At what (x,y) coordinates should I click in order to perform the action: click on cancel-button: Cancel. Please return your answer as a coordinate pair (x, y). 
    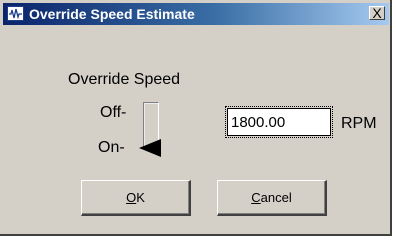
    Looking at the image, I should click on (272, 198).